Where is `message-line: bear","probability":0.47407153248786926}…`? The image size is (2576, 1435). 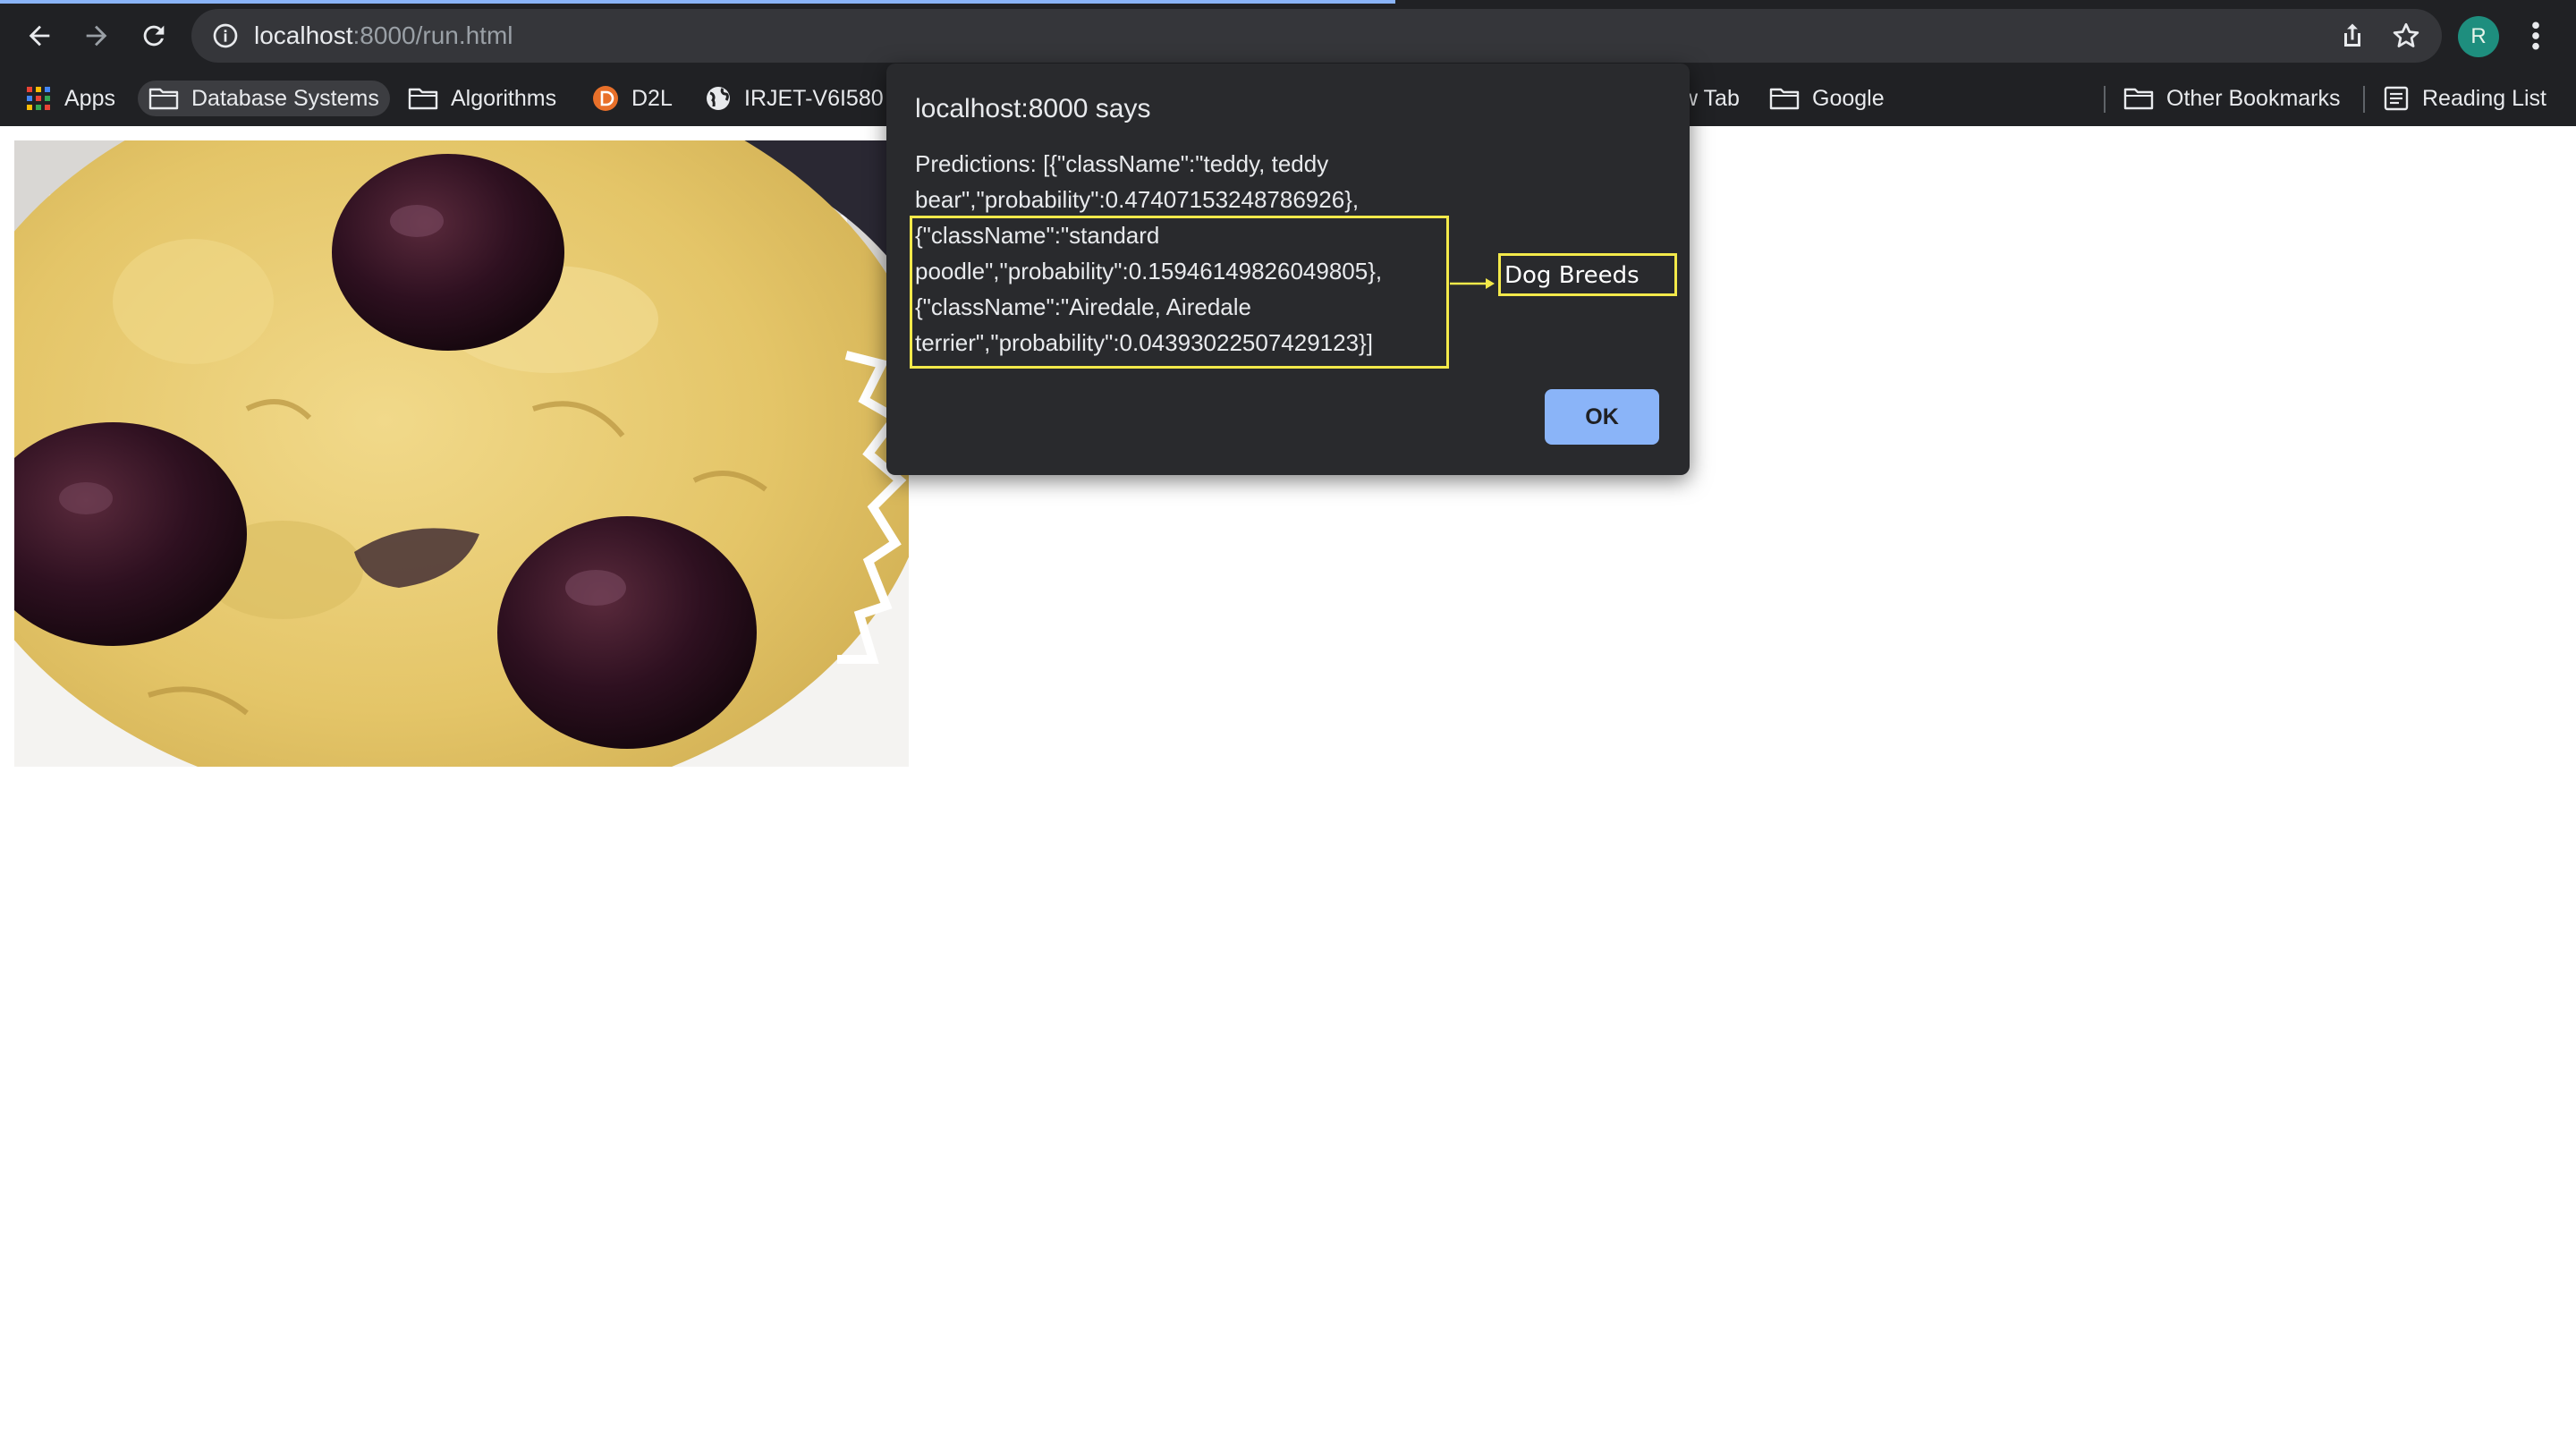 message-line: bear","probability":0.47407153248786926}… is located at coordinates (1137, 199).